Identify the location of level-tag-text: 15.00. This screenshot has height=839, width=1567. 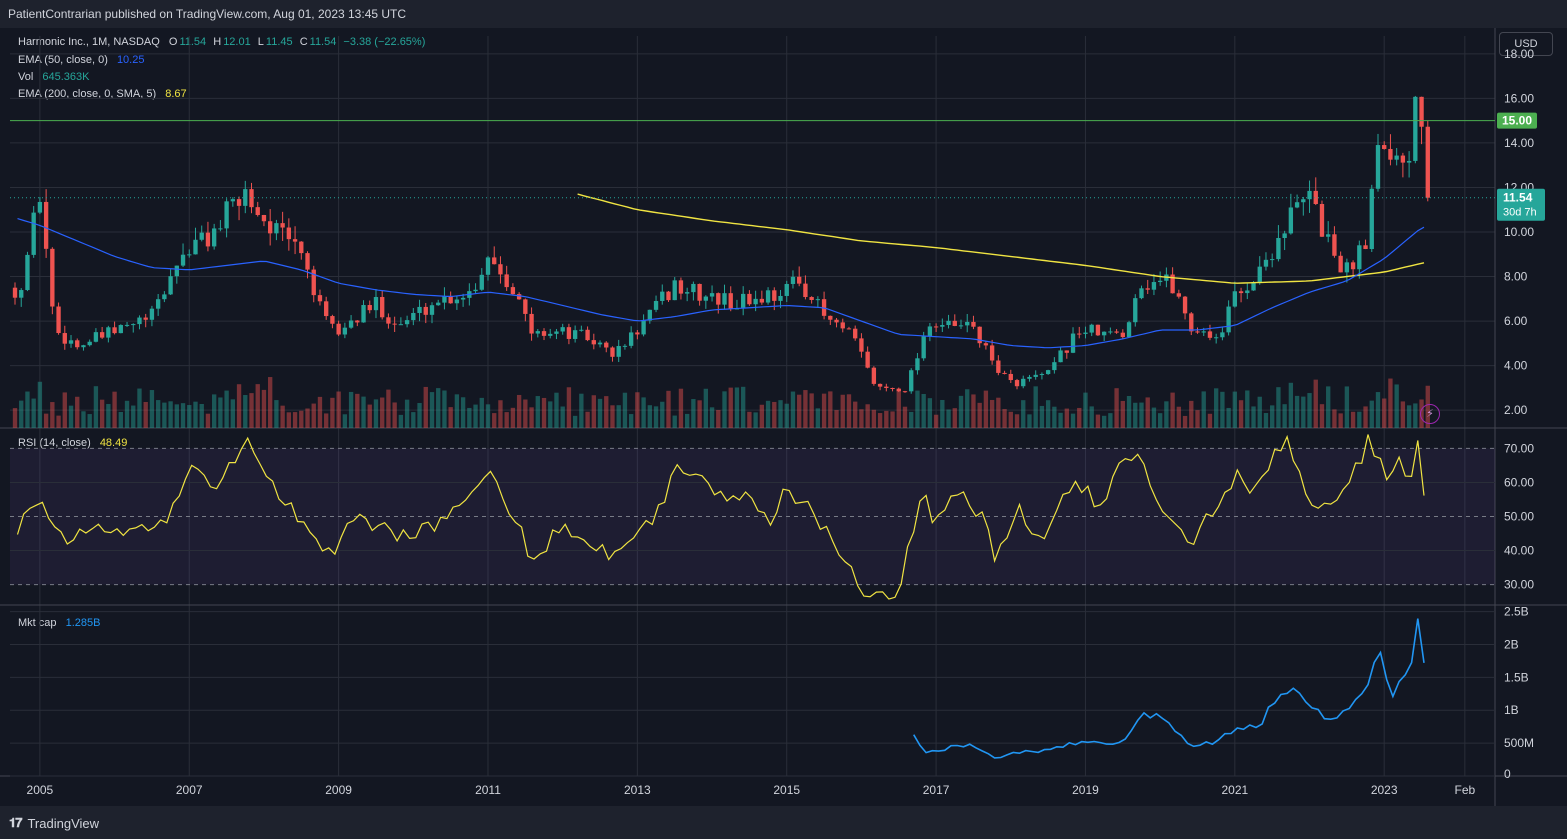
(1517, 121).